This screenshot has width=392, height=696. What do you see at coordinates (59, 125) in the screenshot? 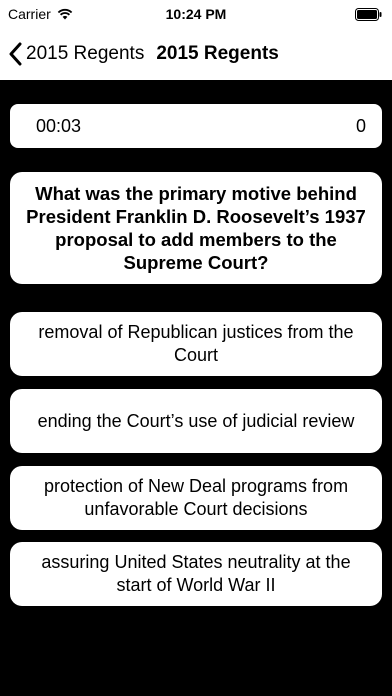
I see `elapsed-timer: 00:03` at bounding box center [59, 125].